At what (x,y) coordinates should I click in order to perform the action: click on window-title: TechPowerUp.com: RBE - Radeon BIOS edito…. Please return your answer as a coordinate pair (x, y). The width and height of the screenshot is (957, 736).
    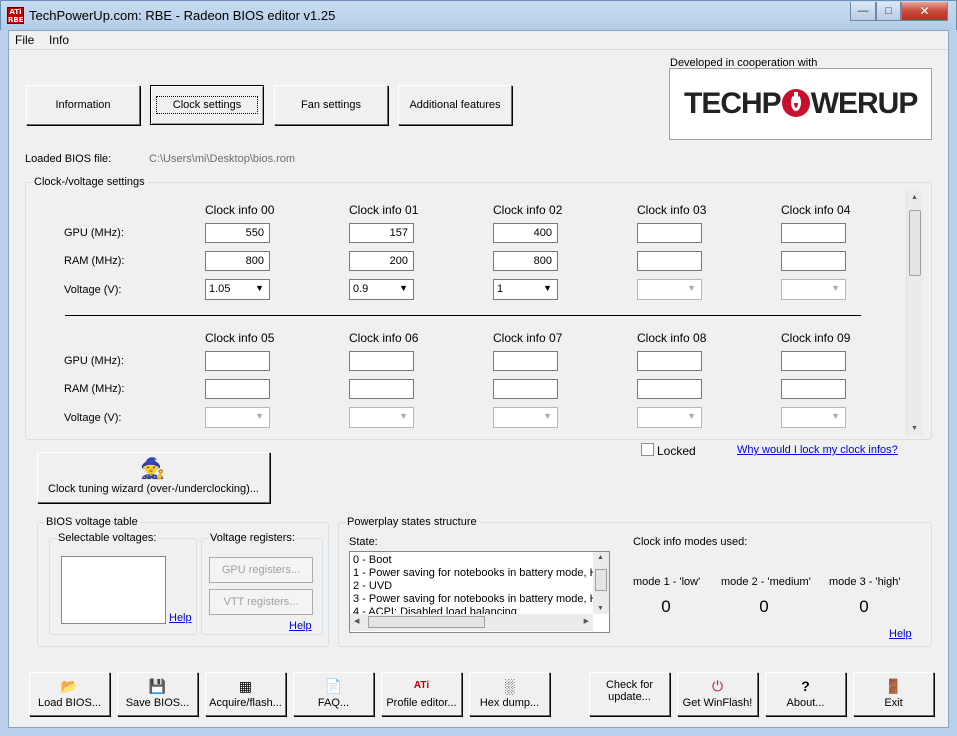
    Looking at the image, I should click on (182, 15).